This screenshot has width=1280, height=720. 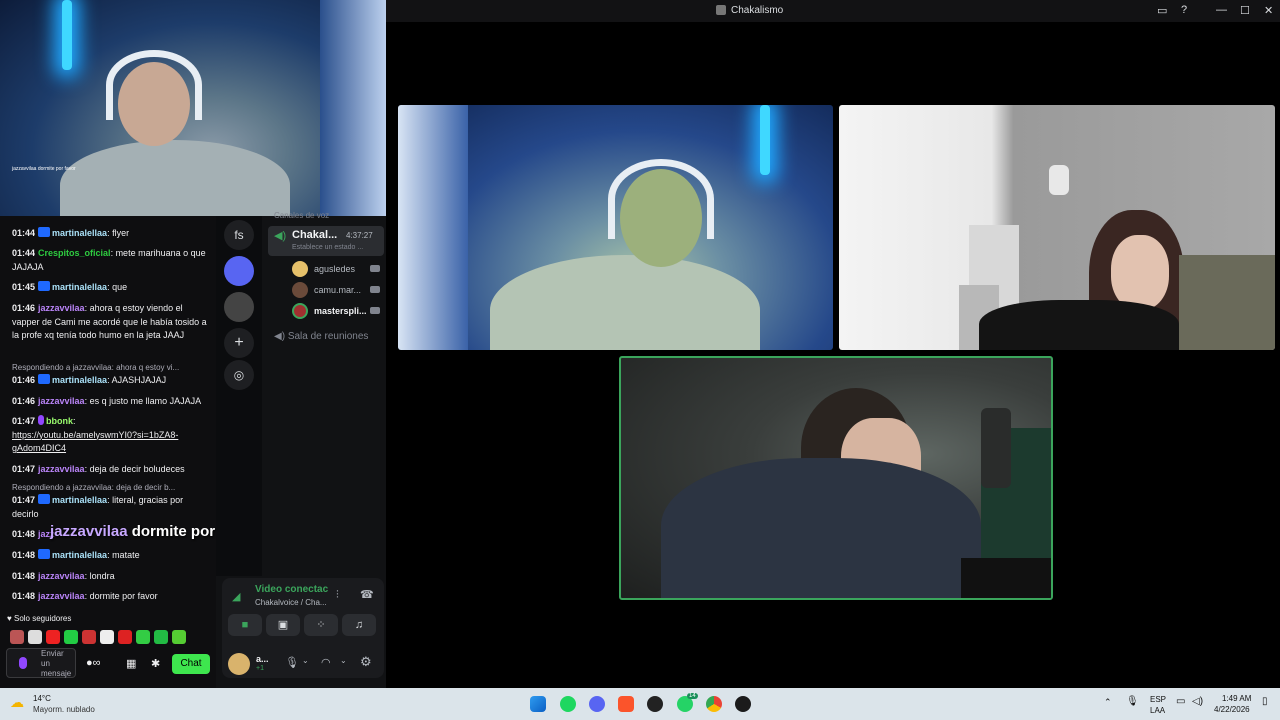 I want to click on video-tile-speaking, so click(x=836, y=478).